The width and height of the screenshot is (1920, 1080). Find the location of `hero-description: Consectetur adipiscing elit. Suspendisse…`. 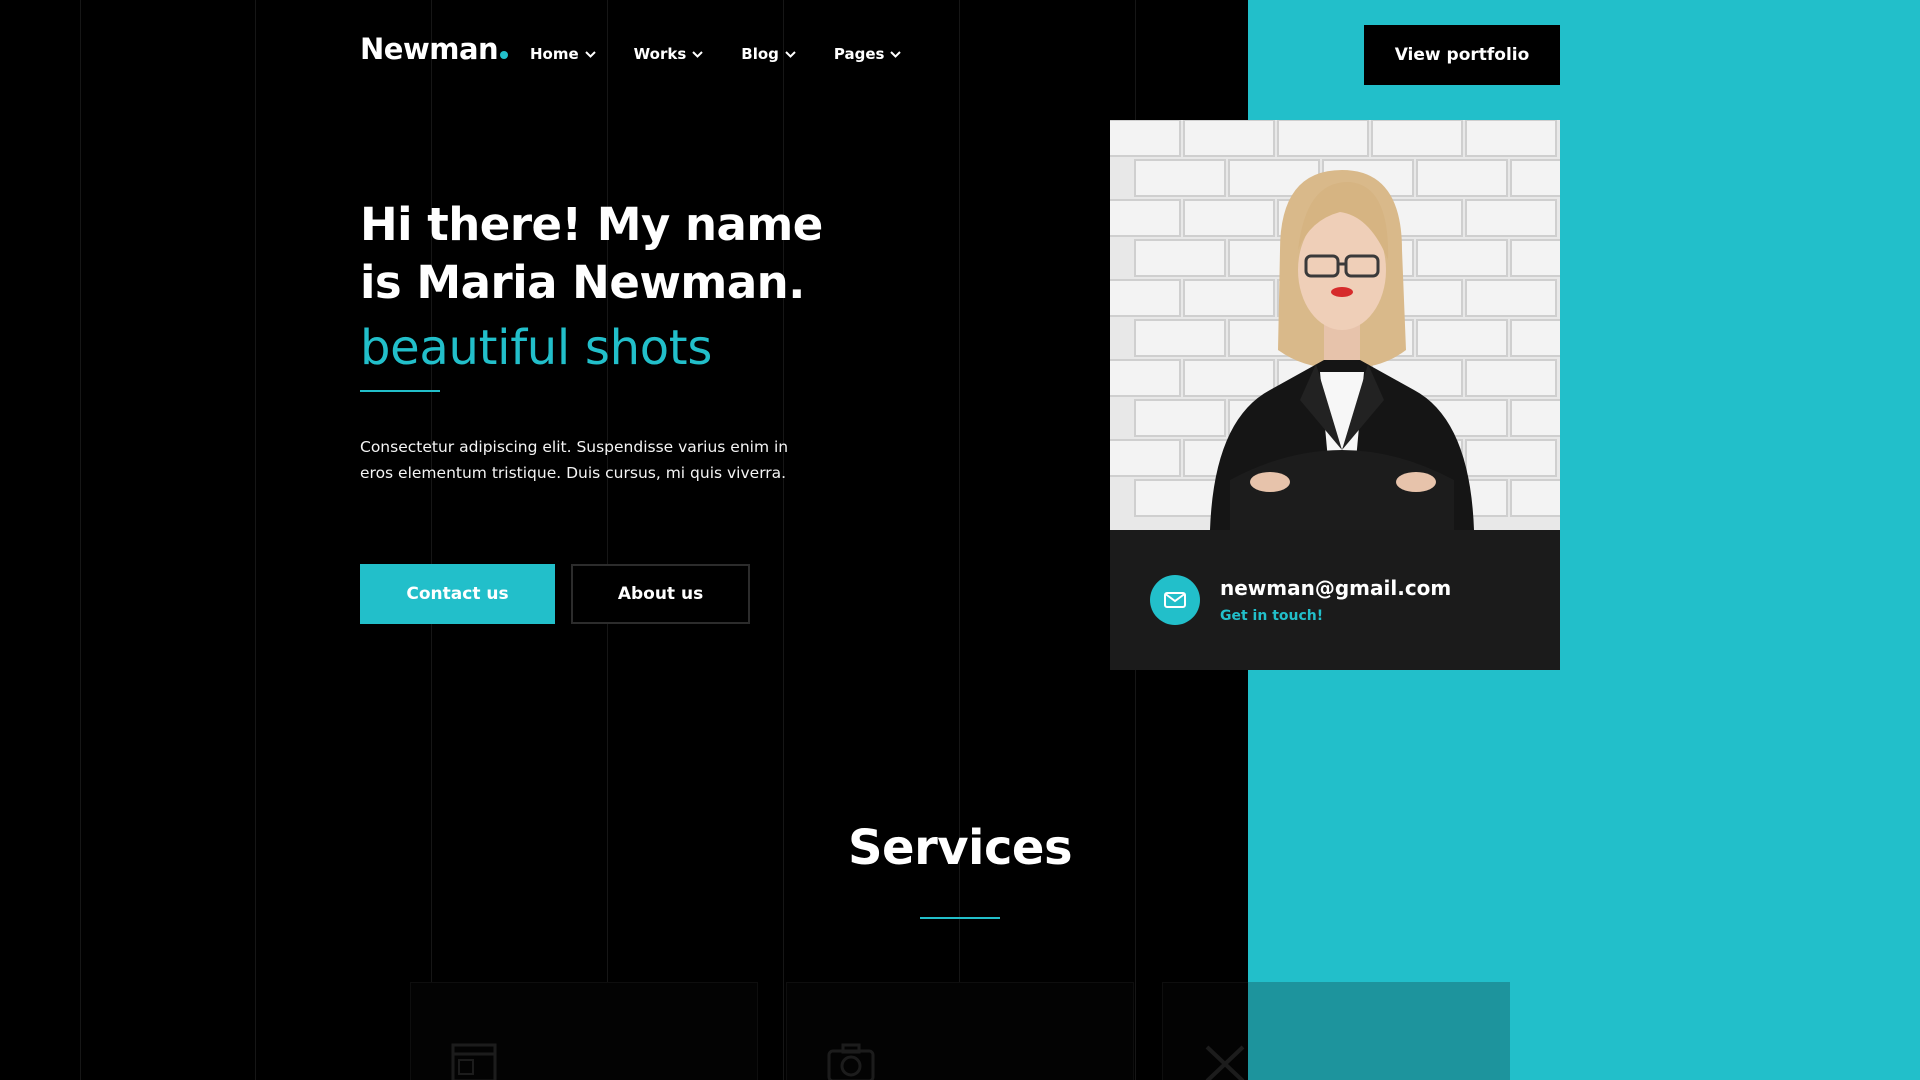

hero-description: Consectetur adipiscing elit. Suspendisse… is located at coordinates (574, 460).